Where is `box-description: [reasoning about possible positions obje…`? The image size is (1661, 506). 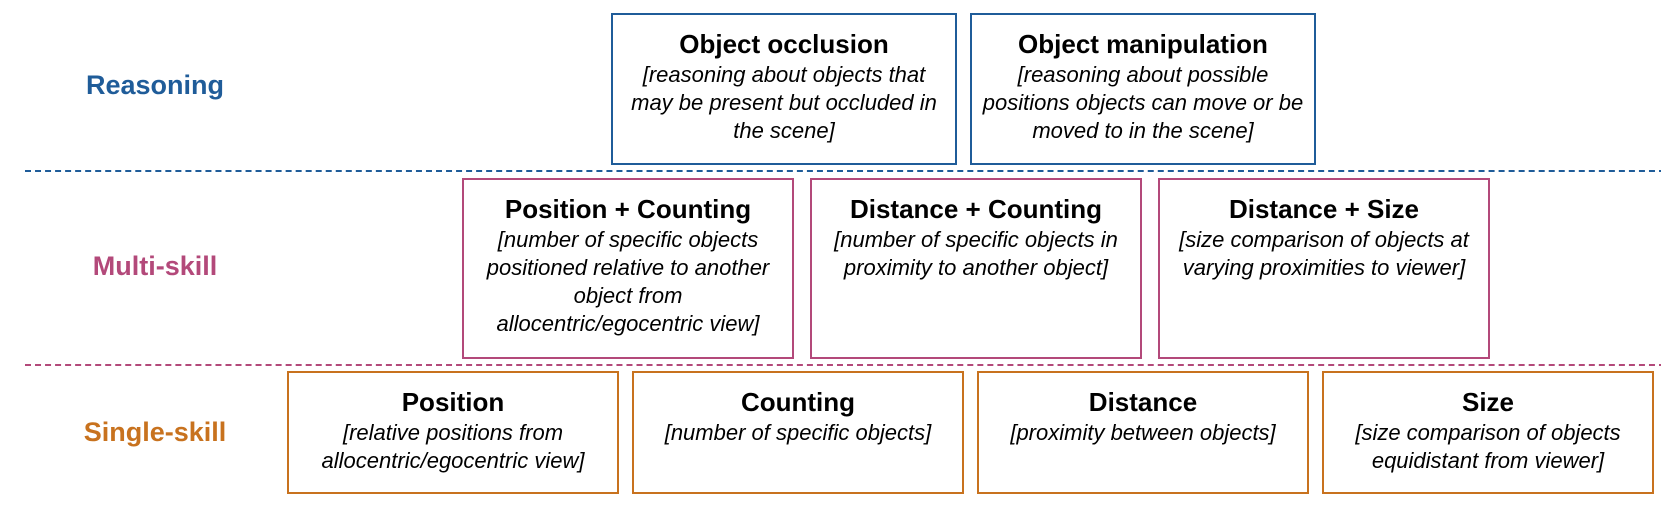
box-description: [reasoning about possible positions obje… is located at coordinates (1143, 102).